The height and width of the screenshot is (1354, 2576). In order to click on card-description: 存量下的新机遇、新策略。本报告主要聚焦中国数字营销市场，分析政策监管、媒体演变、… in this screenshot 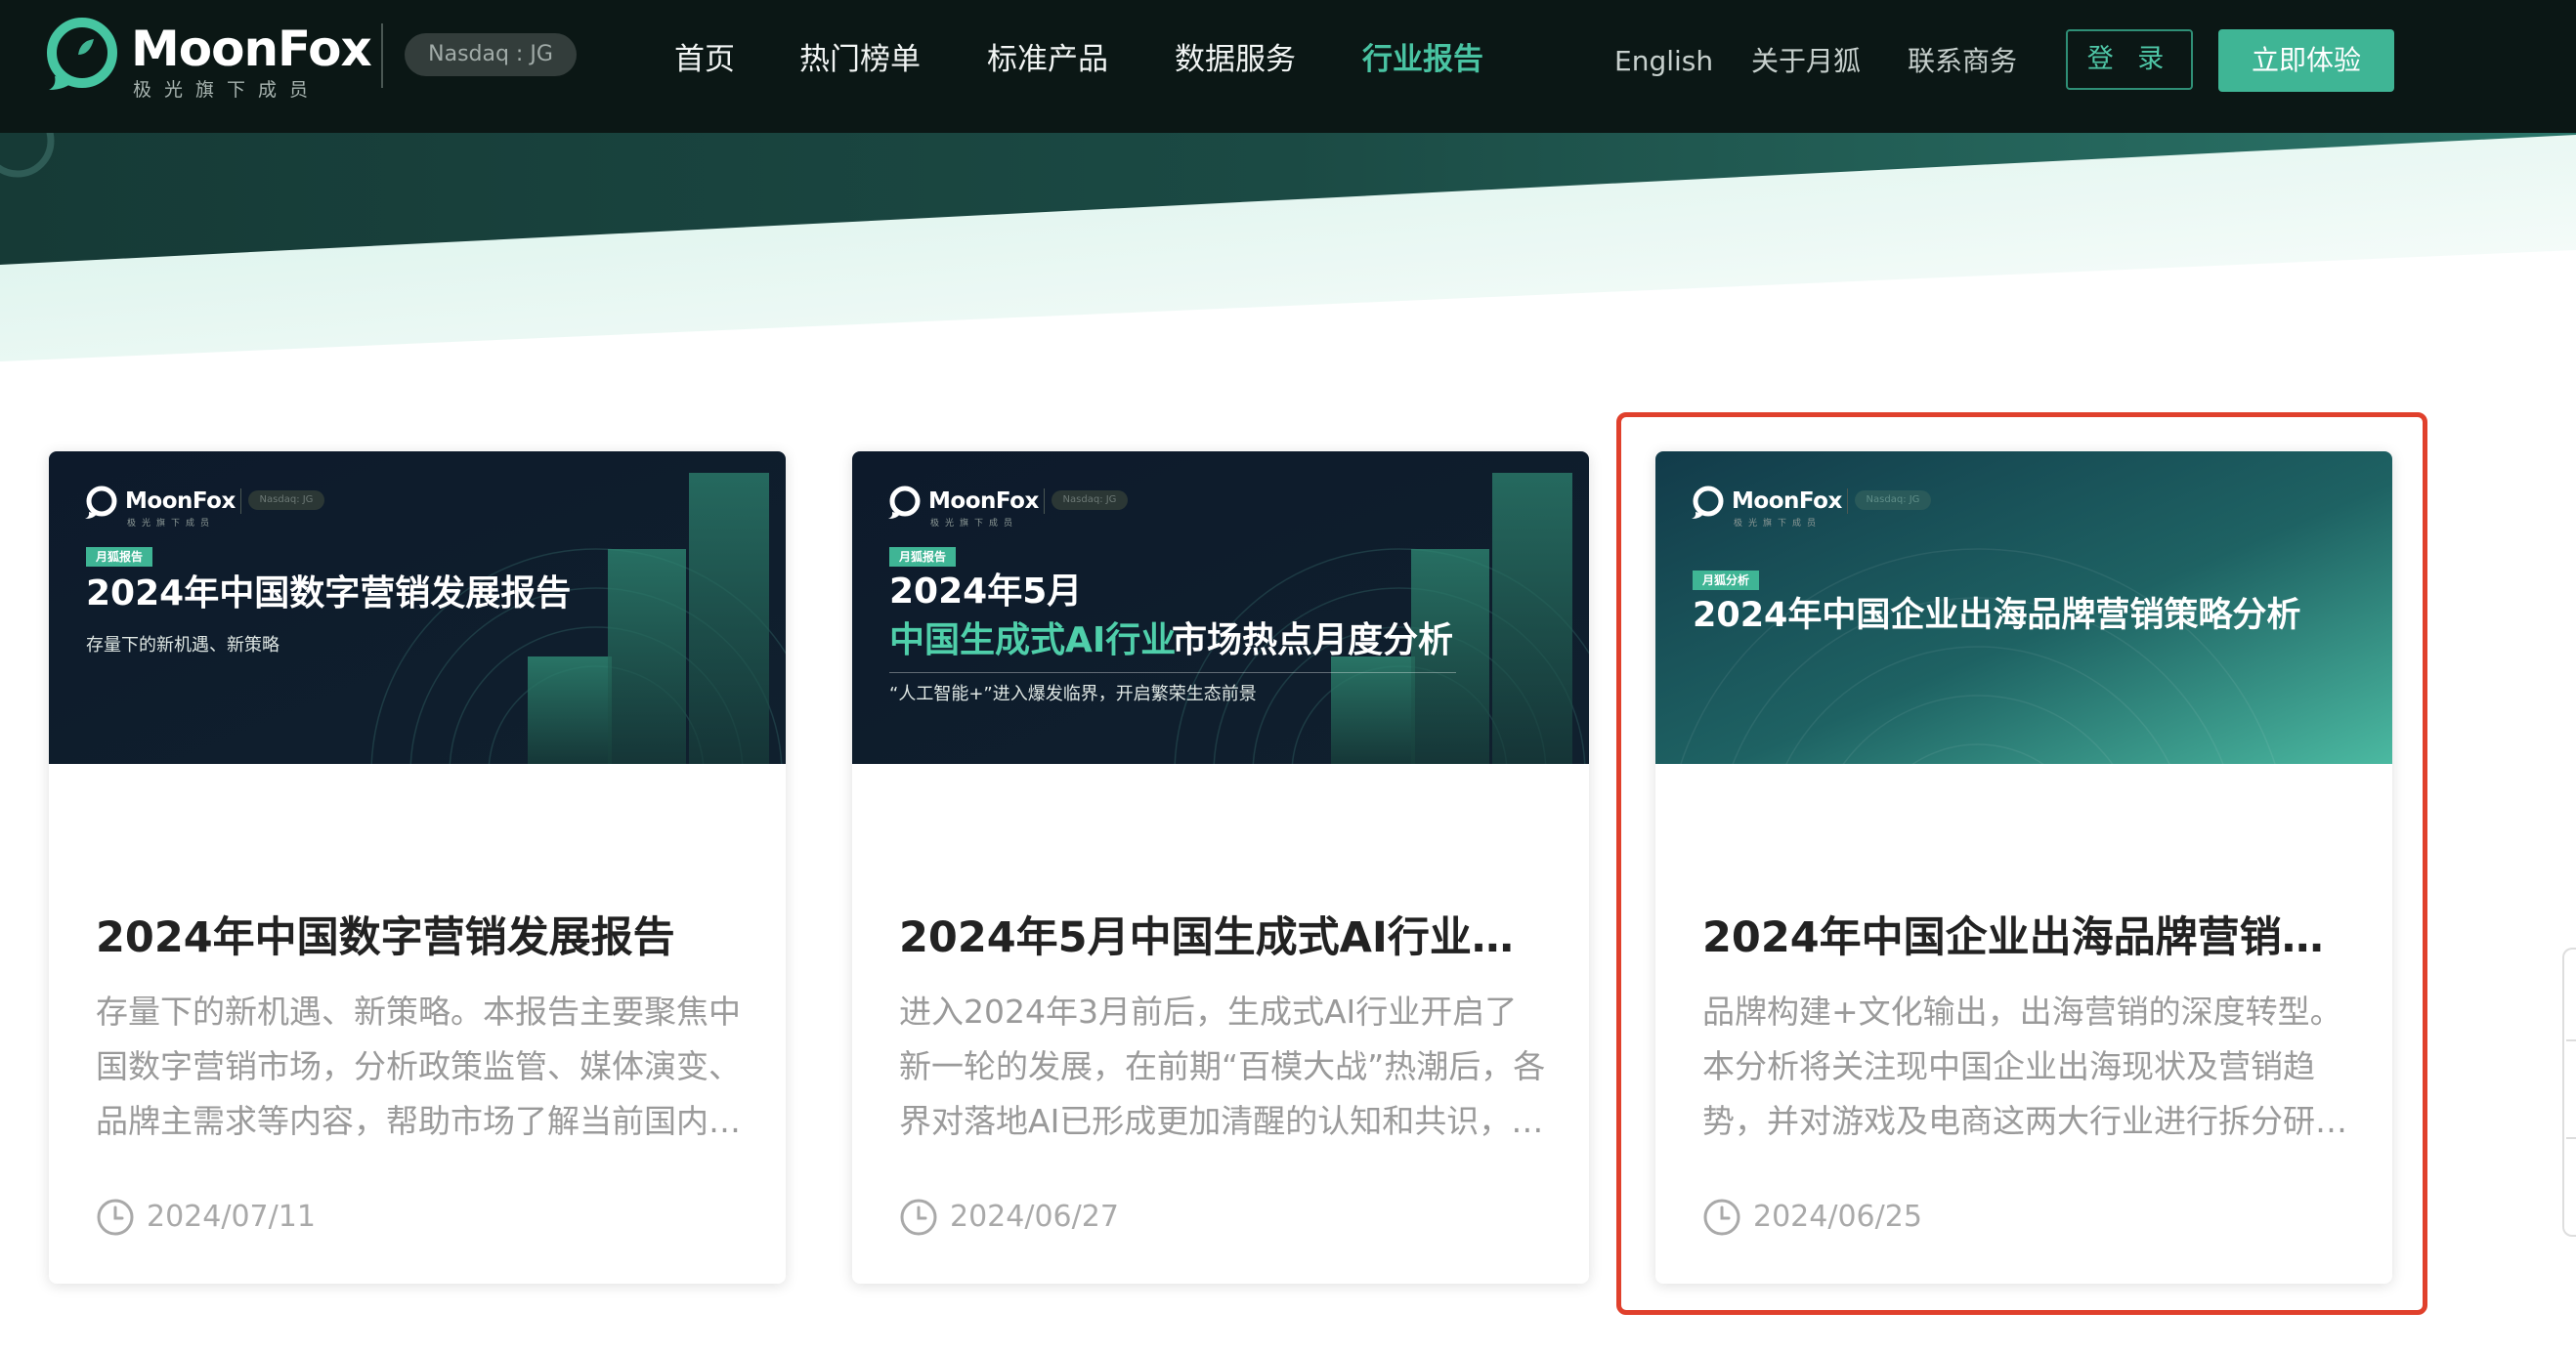, I will do `click(419, 1067)`.